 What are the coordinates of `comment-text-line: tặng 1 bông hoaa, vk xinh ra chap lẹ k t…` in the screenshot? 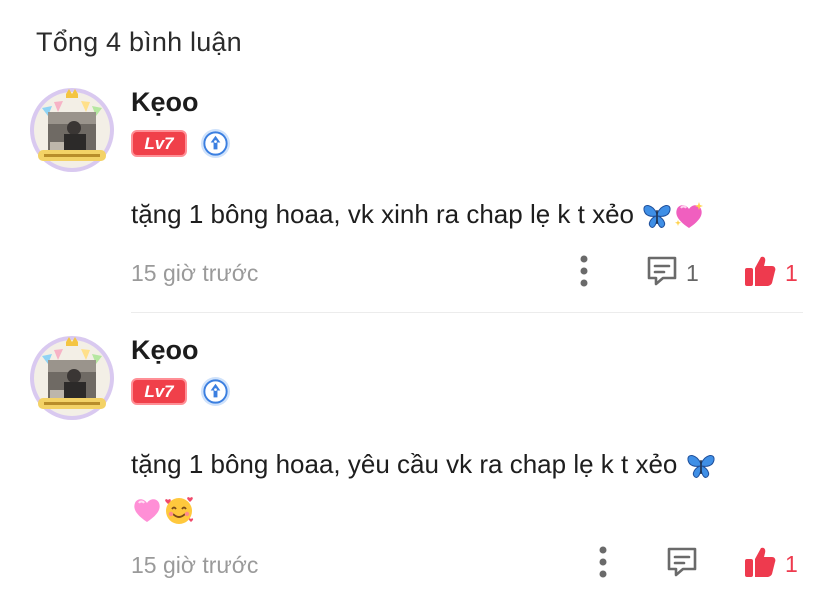 It's located at (471, 214).